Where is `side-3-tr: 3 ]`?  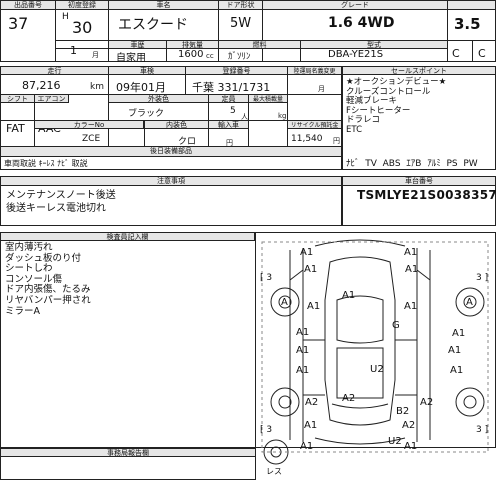
side-3-tr: 3 ] is located at coordinates (482, 278).